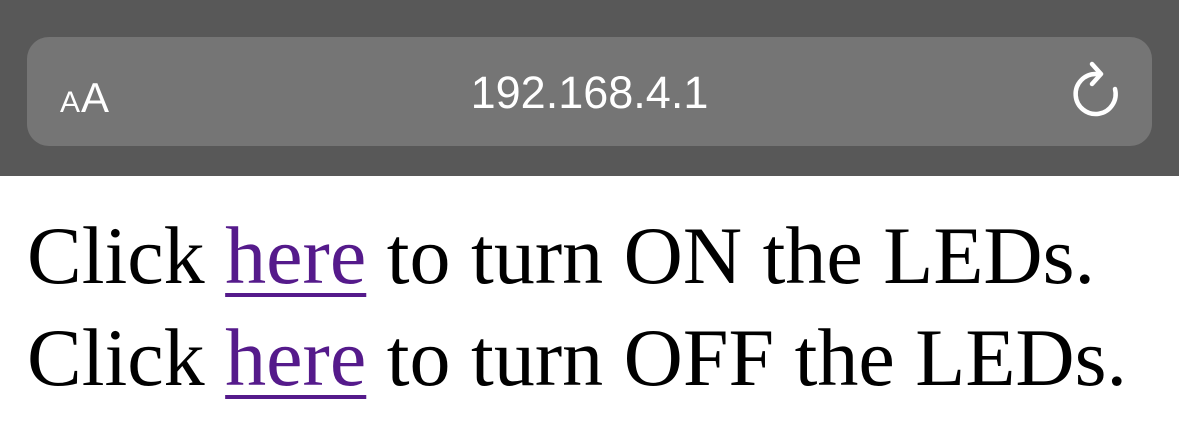 The height and width of the screenshot is (431, 1179). What do you see at coordinates (747, 357) in the screenshot?
I see `led-off-suffix: to turn OFF the LEDs.` at bounding box center [747, 357].